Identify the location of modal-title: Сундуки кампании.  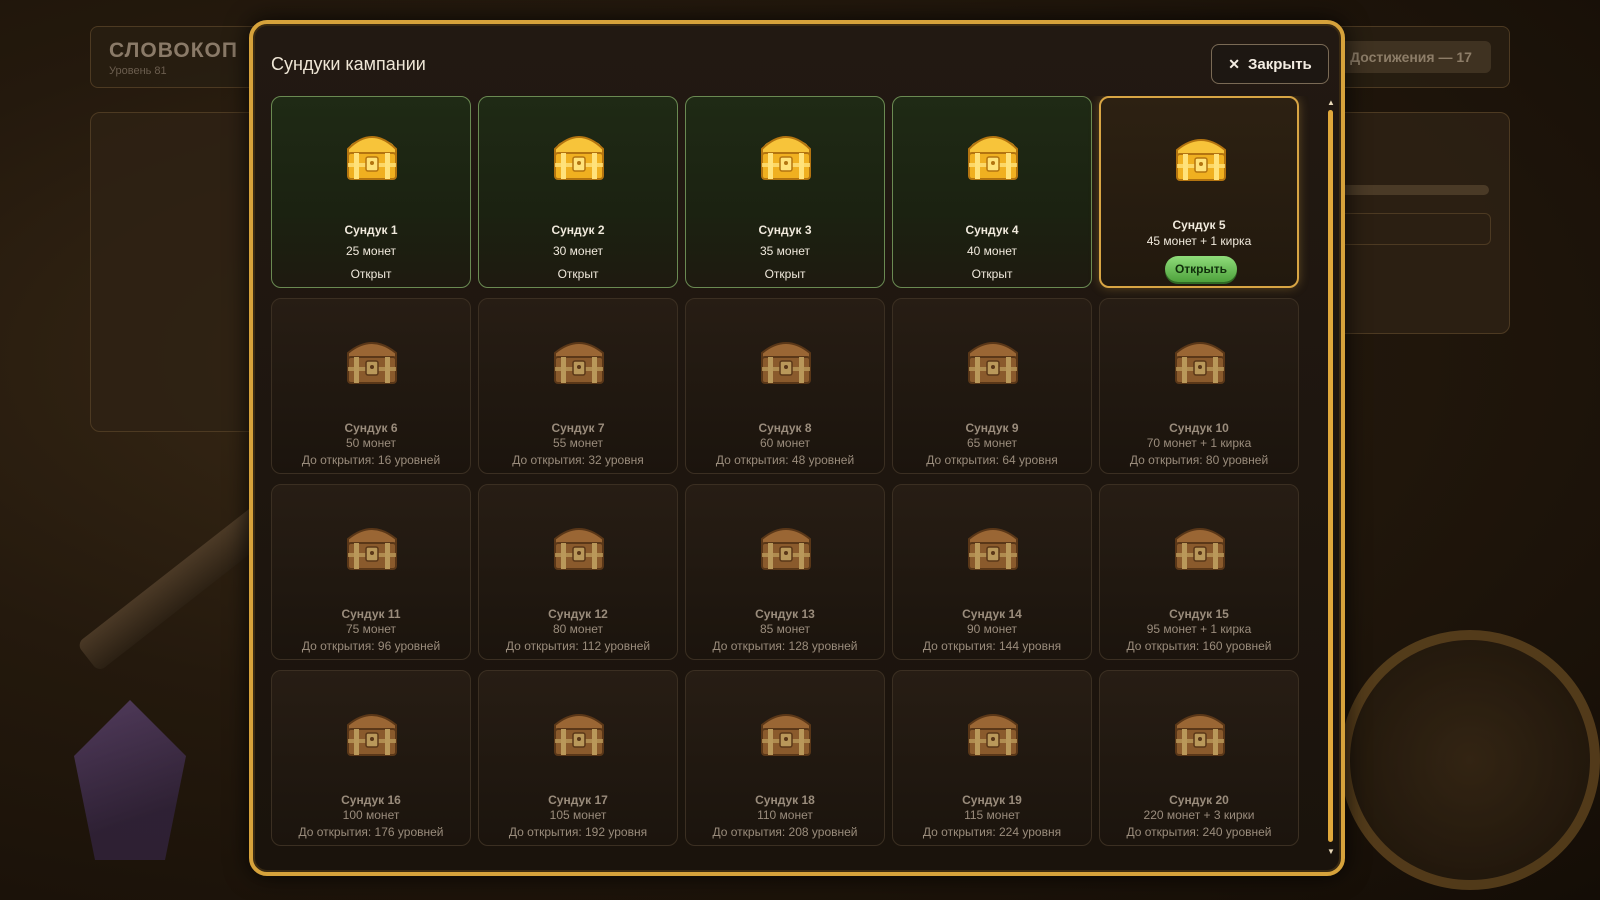
(348, 64).